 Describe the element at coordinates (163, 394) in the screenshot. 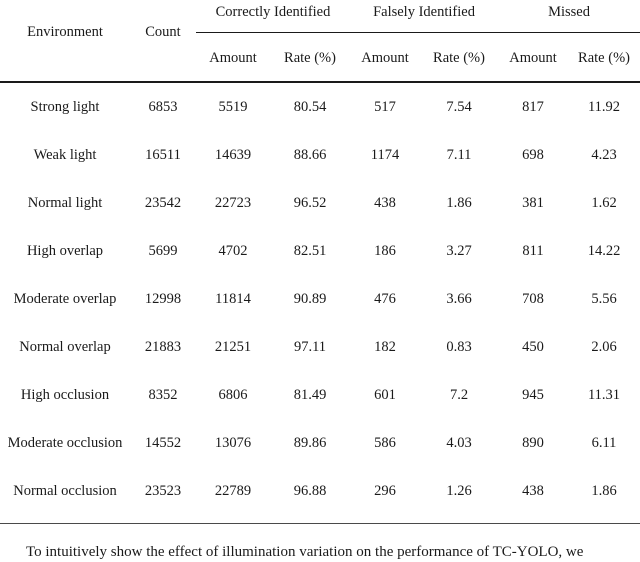

I see `cell-count: 8352` at that location.